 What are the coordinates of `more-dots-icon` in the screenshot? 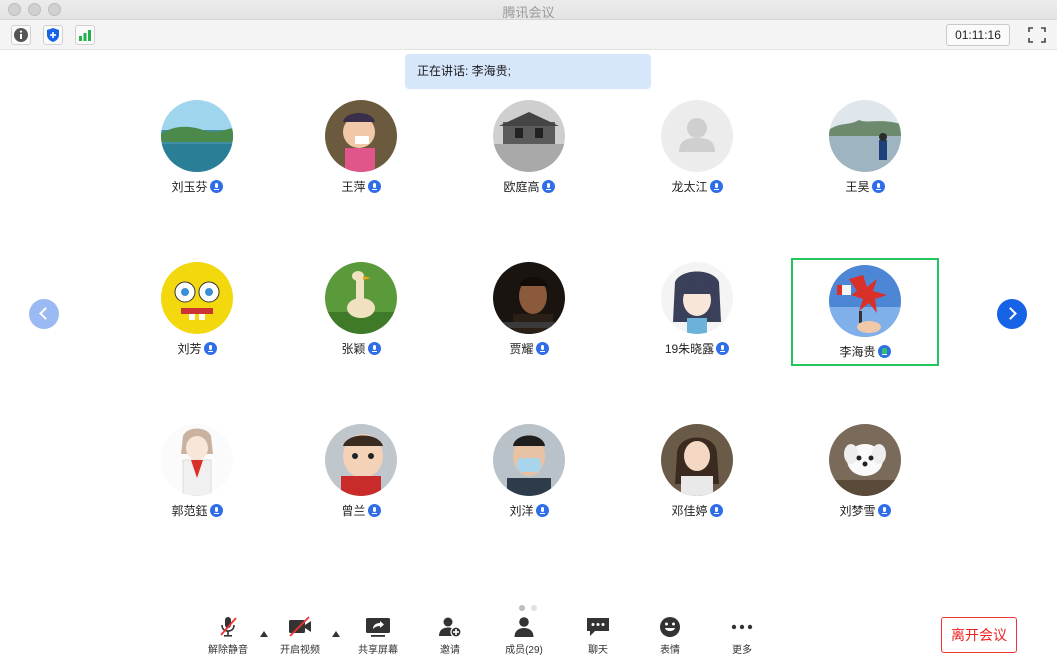 It's located at (742, 627).